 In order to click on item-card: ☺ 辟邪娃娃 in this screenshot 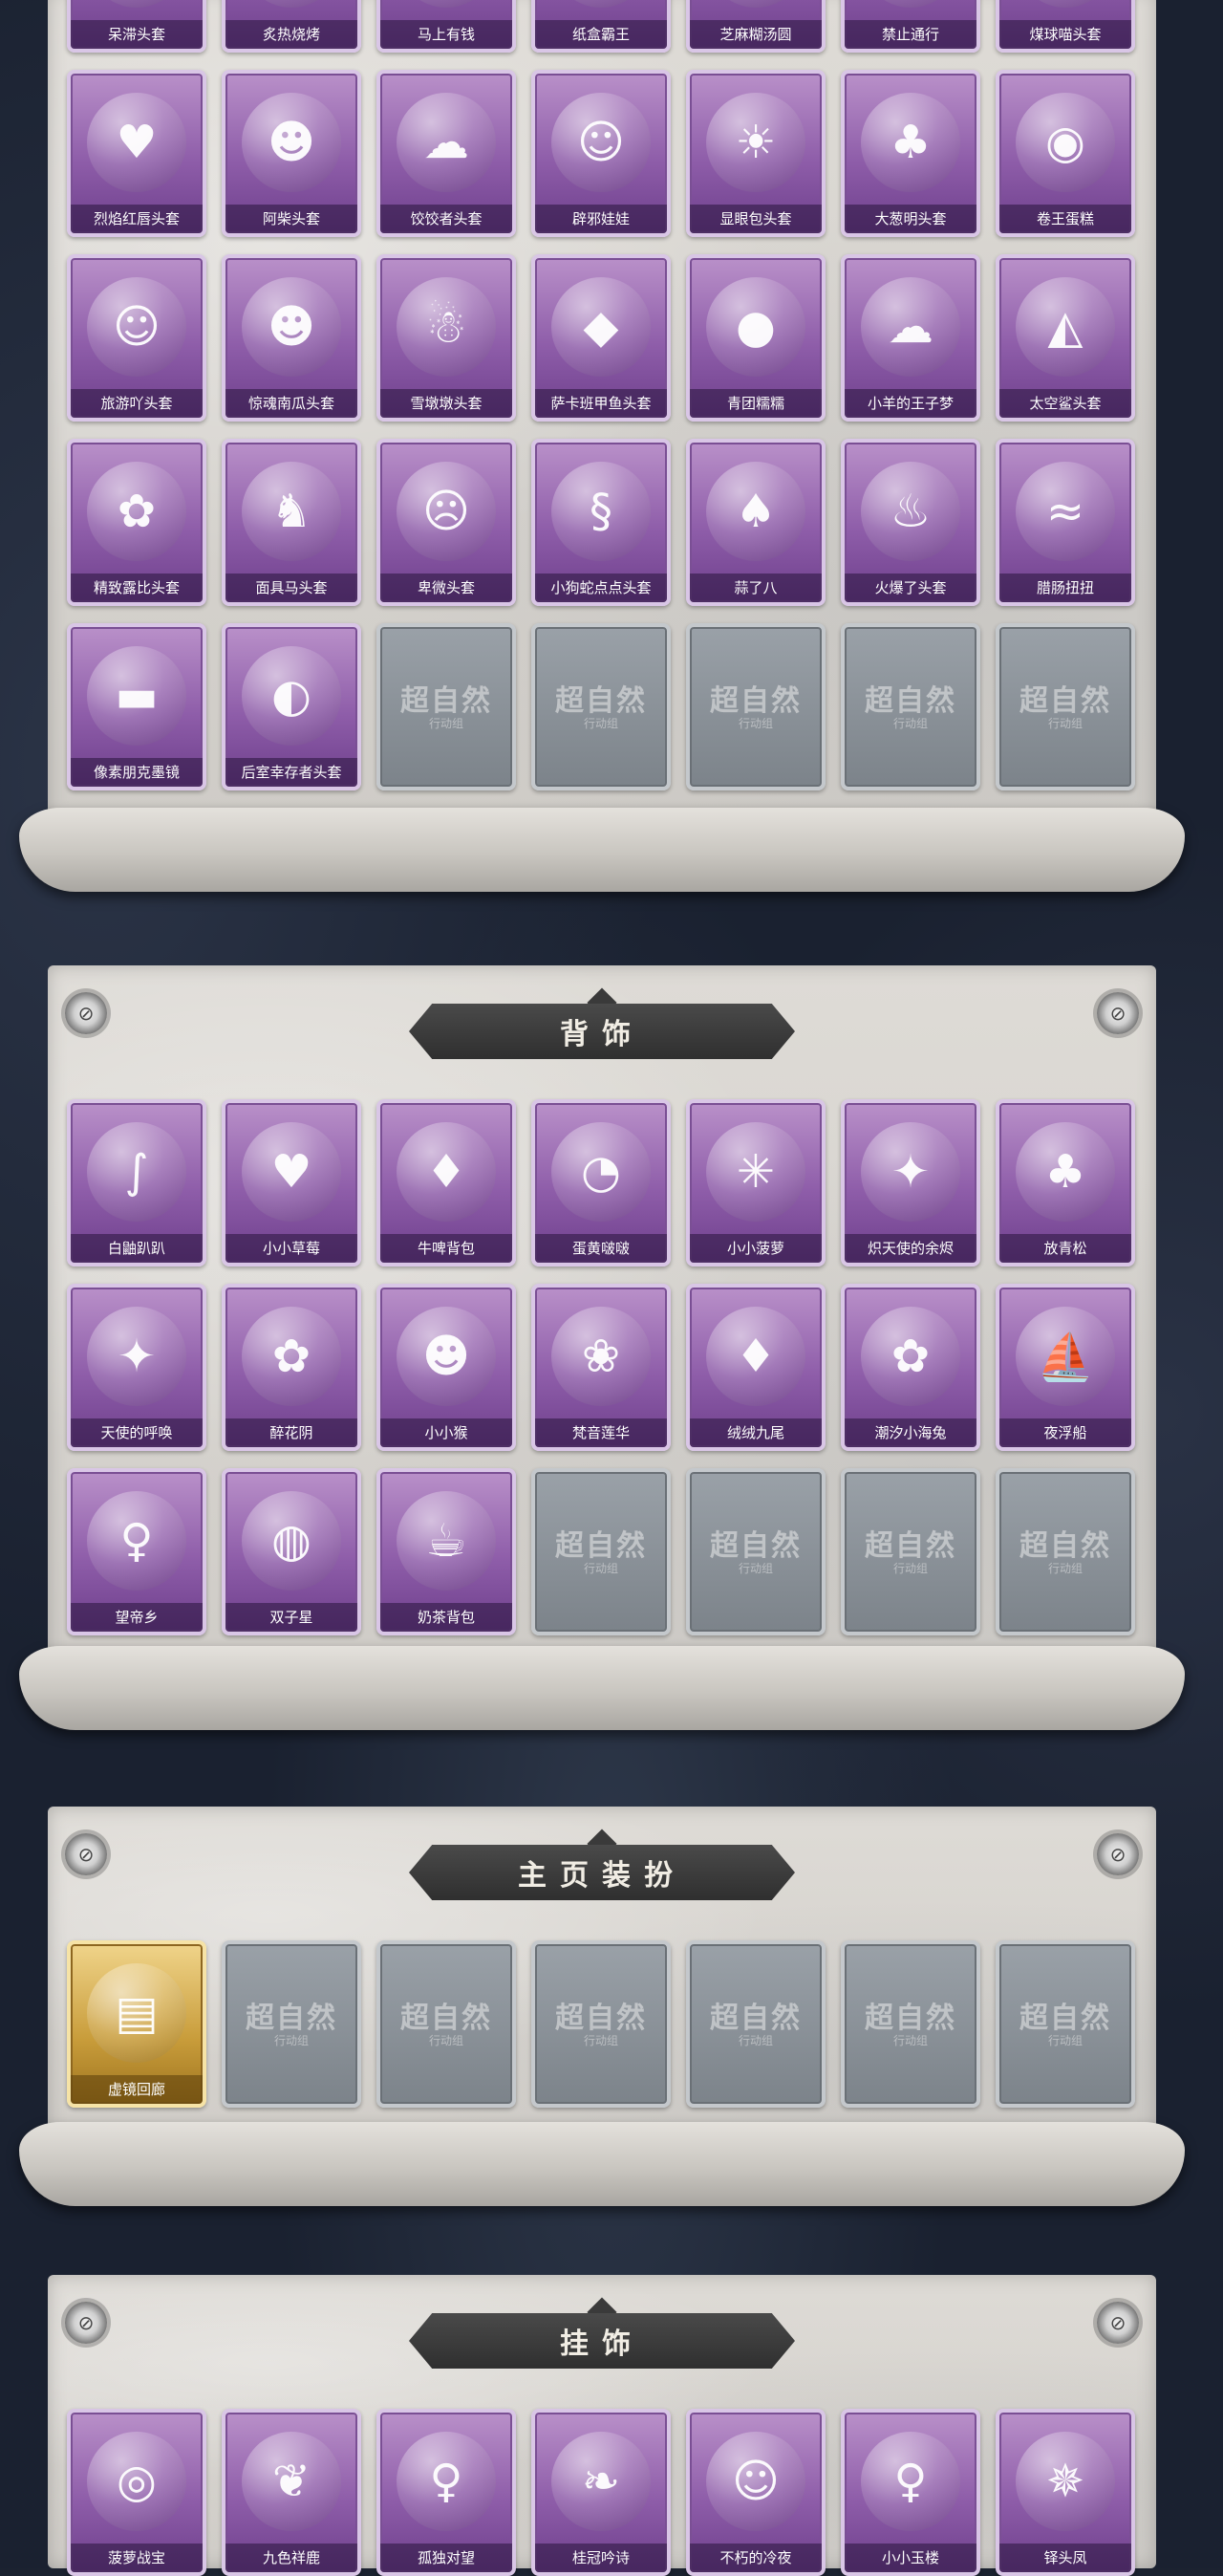, I will do `click(601, 153)`.